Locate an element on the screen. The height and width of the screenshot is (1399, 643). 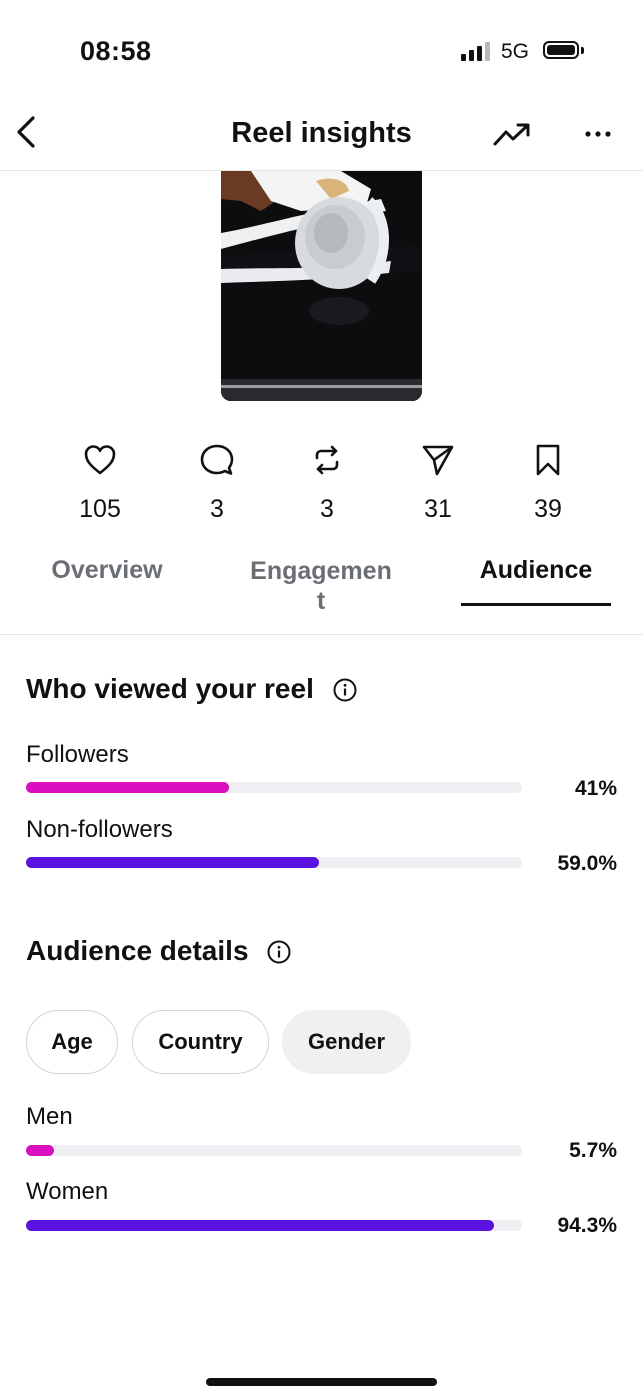
followers-label: Followers is located at coordinates (77, 754).